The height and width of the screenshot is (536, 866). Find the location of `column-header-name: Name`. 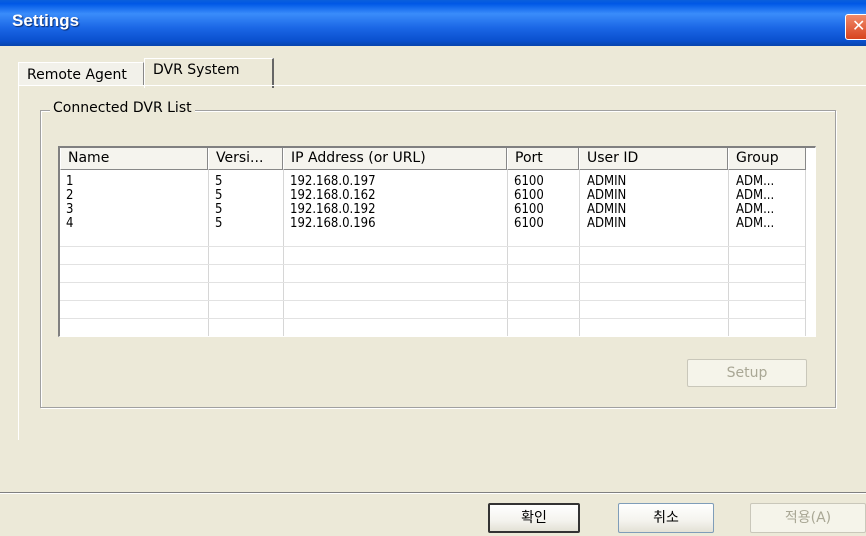

column-header-name: Name is located at coordinates (134, 159).